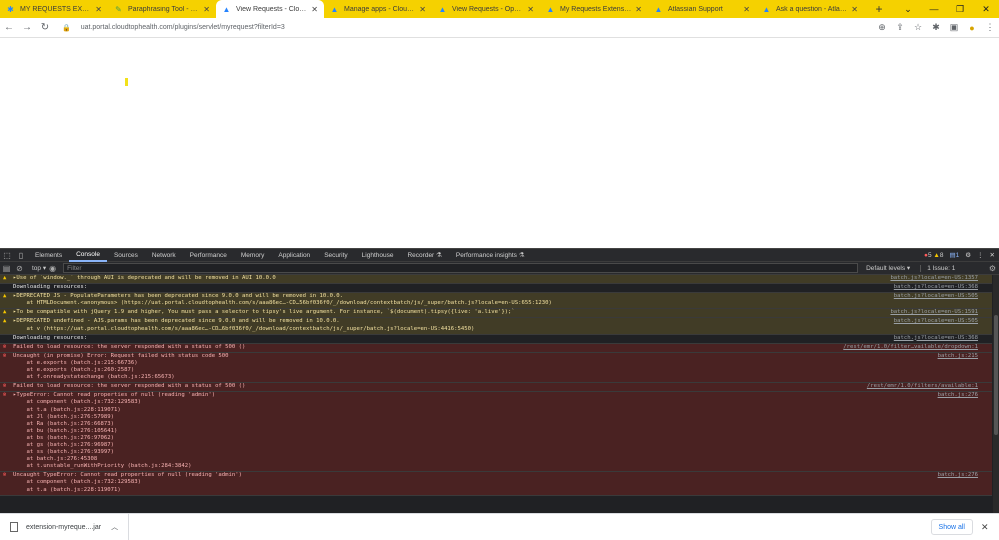  What do you see at coordinates (252, 255) in the screenshot?
I see `devtools-tab: Memory` at bounding box center [252, 255].